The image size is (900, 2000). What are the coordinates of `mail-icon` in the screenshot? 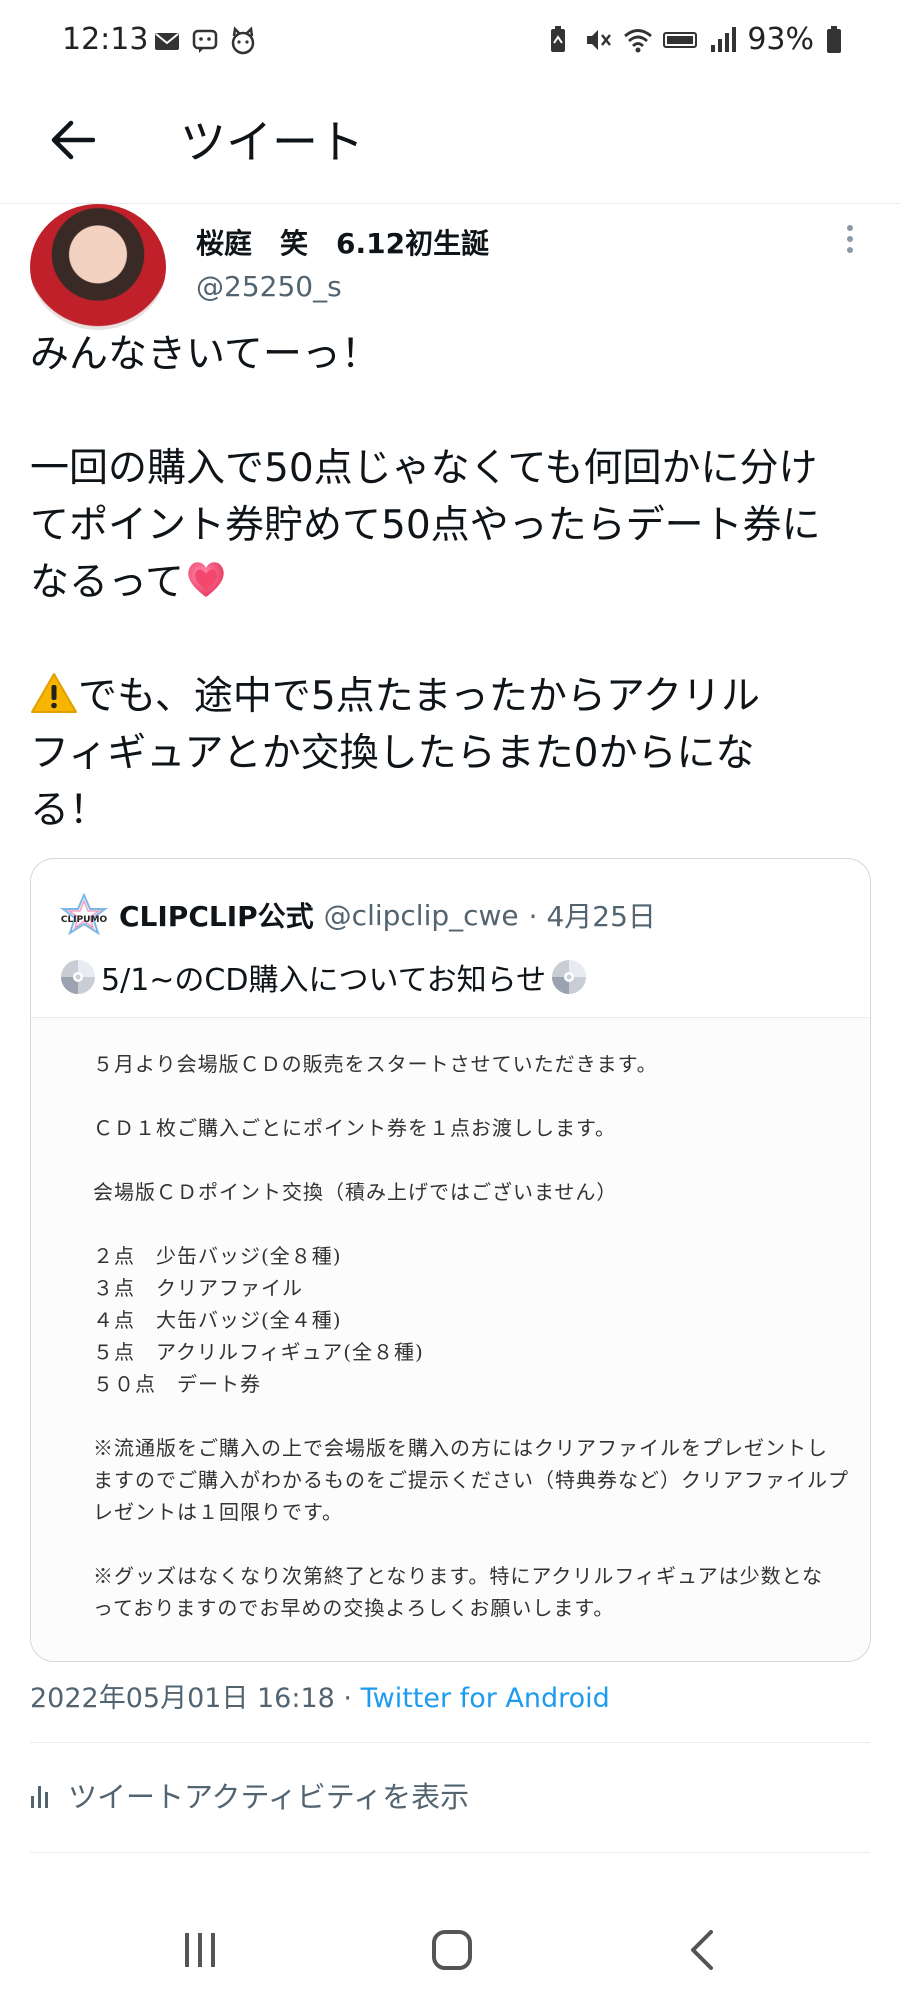 It's located at (167, 41).